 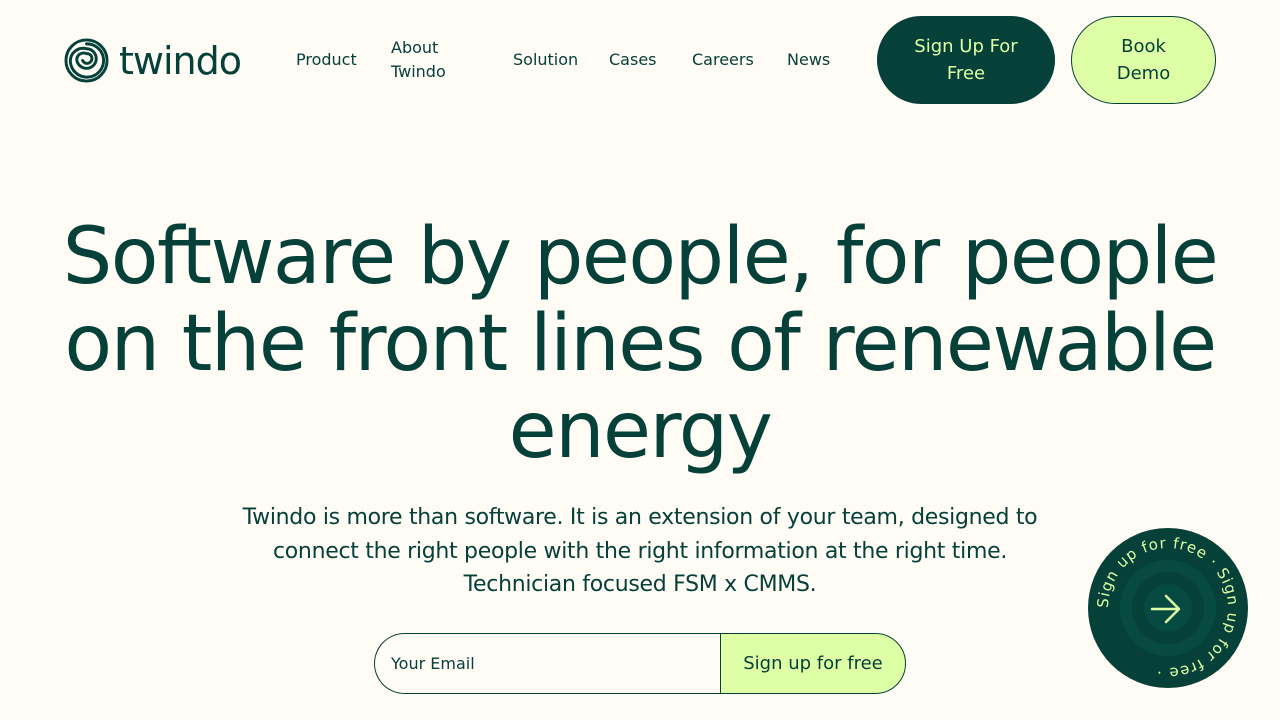 I want to click on signup-button: Sign Up For Free, so click(x=966, y=60).